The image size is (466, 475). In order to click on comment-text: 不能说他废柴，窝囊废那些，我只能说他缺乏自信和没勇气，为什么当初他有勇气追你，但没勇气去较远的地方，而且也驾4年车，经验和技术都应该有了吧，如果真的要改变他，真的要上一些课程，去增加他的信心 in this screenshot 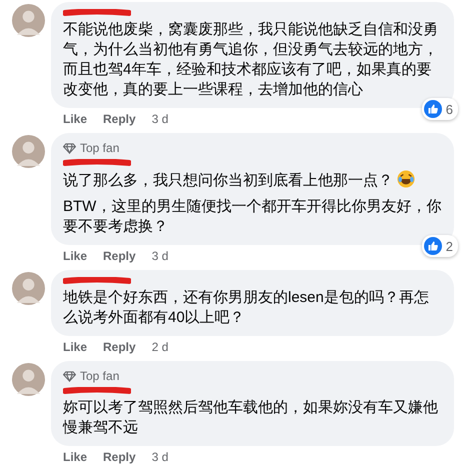, I will do `click(250, 59)`.